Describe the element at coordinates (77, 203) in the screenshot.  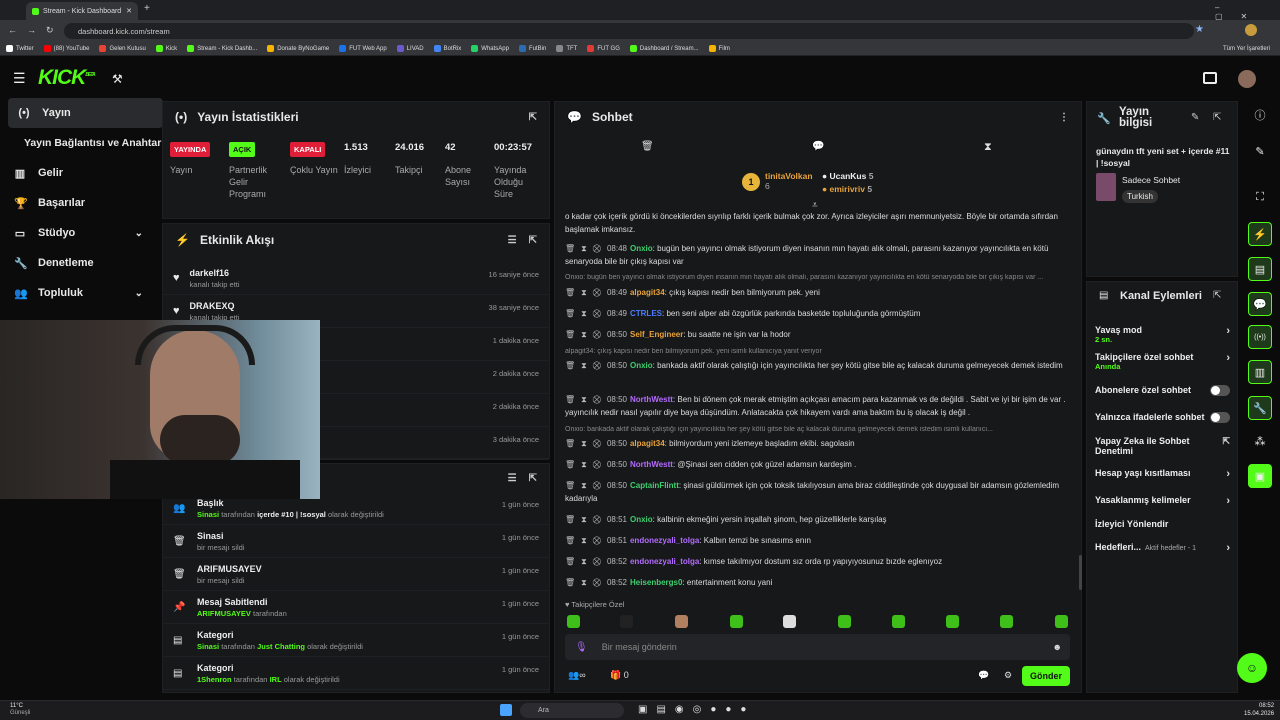
I see `sidebar-item-3: 🏆 Başarılar` at that location.